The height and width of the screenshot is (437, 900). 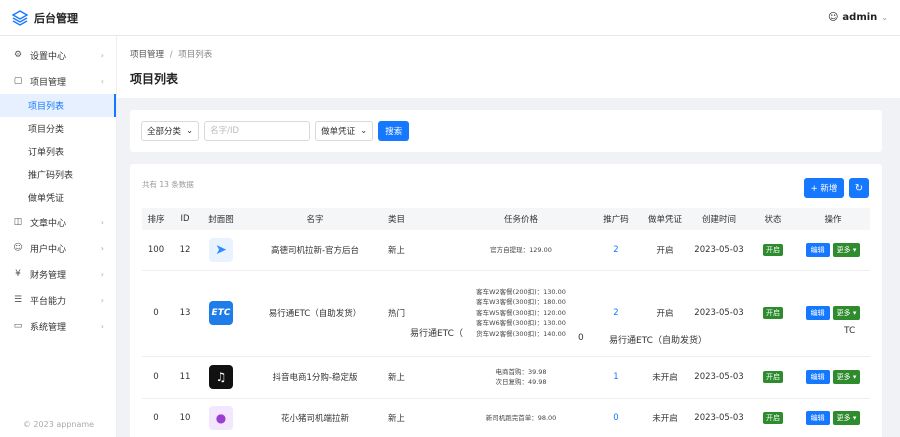 I want to click on price-line: 电商首购：39.98, so click(x=521, y=371).